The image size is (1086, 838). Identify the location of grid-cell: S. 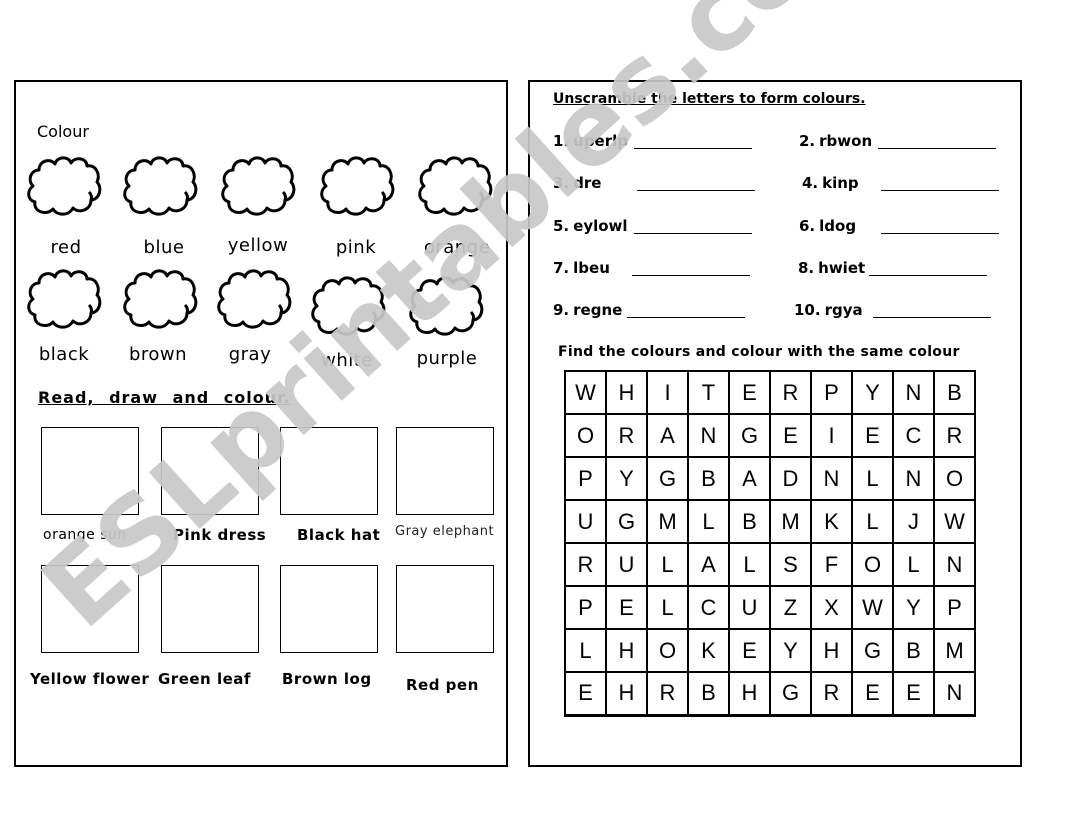
(790, 564).